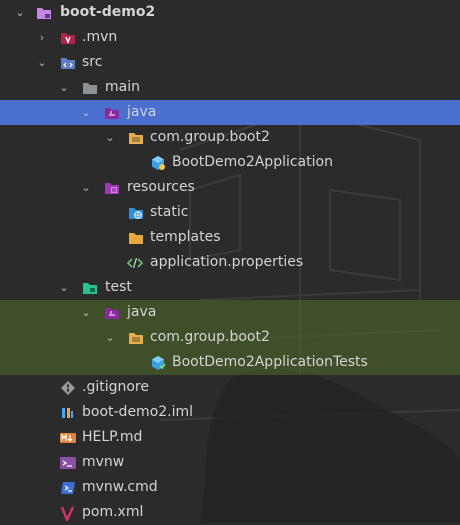  What do you see at coordinates (230, 12) in the screenshot?
I see `tree-row-boot-demo2: ⌄ boot-demo2` at bounding box center [230, 12].